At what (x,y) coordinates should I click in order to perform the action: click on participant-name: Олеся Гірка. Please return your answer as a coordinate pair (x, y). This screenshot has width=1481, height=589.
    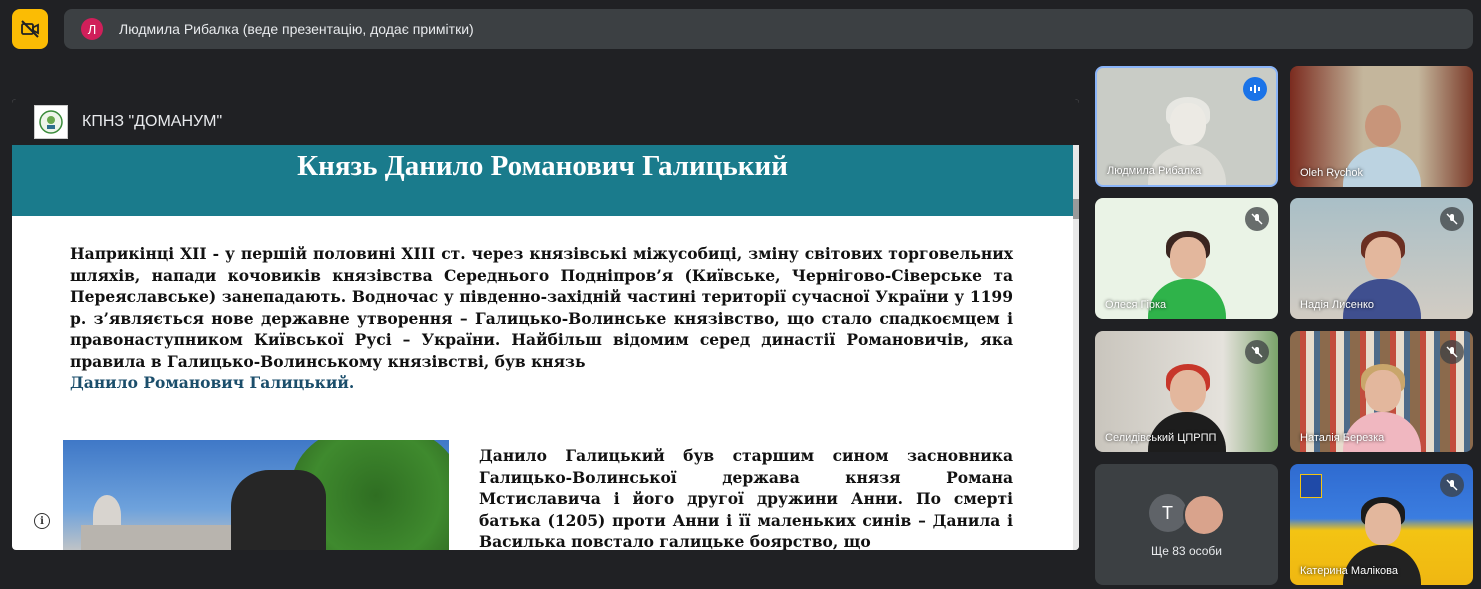
    Looking at the image, I should click on (1136, 305).